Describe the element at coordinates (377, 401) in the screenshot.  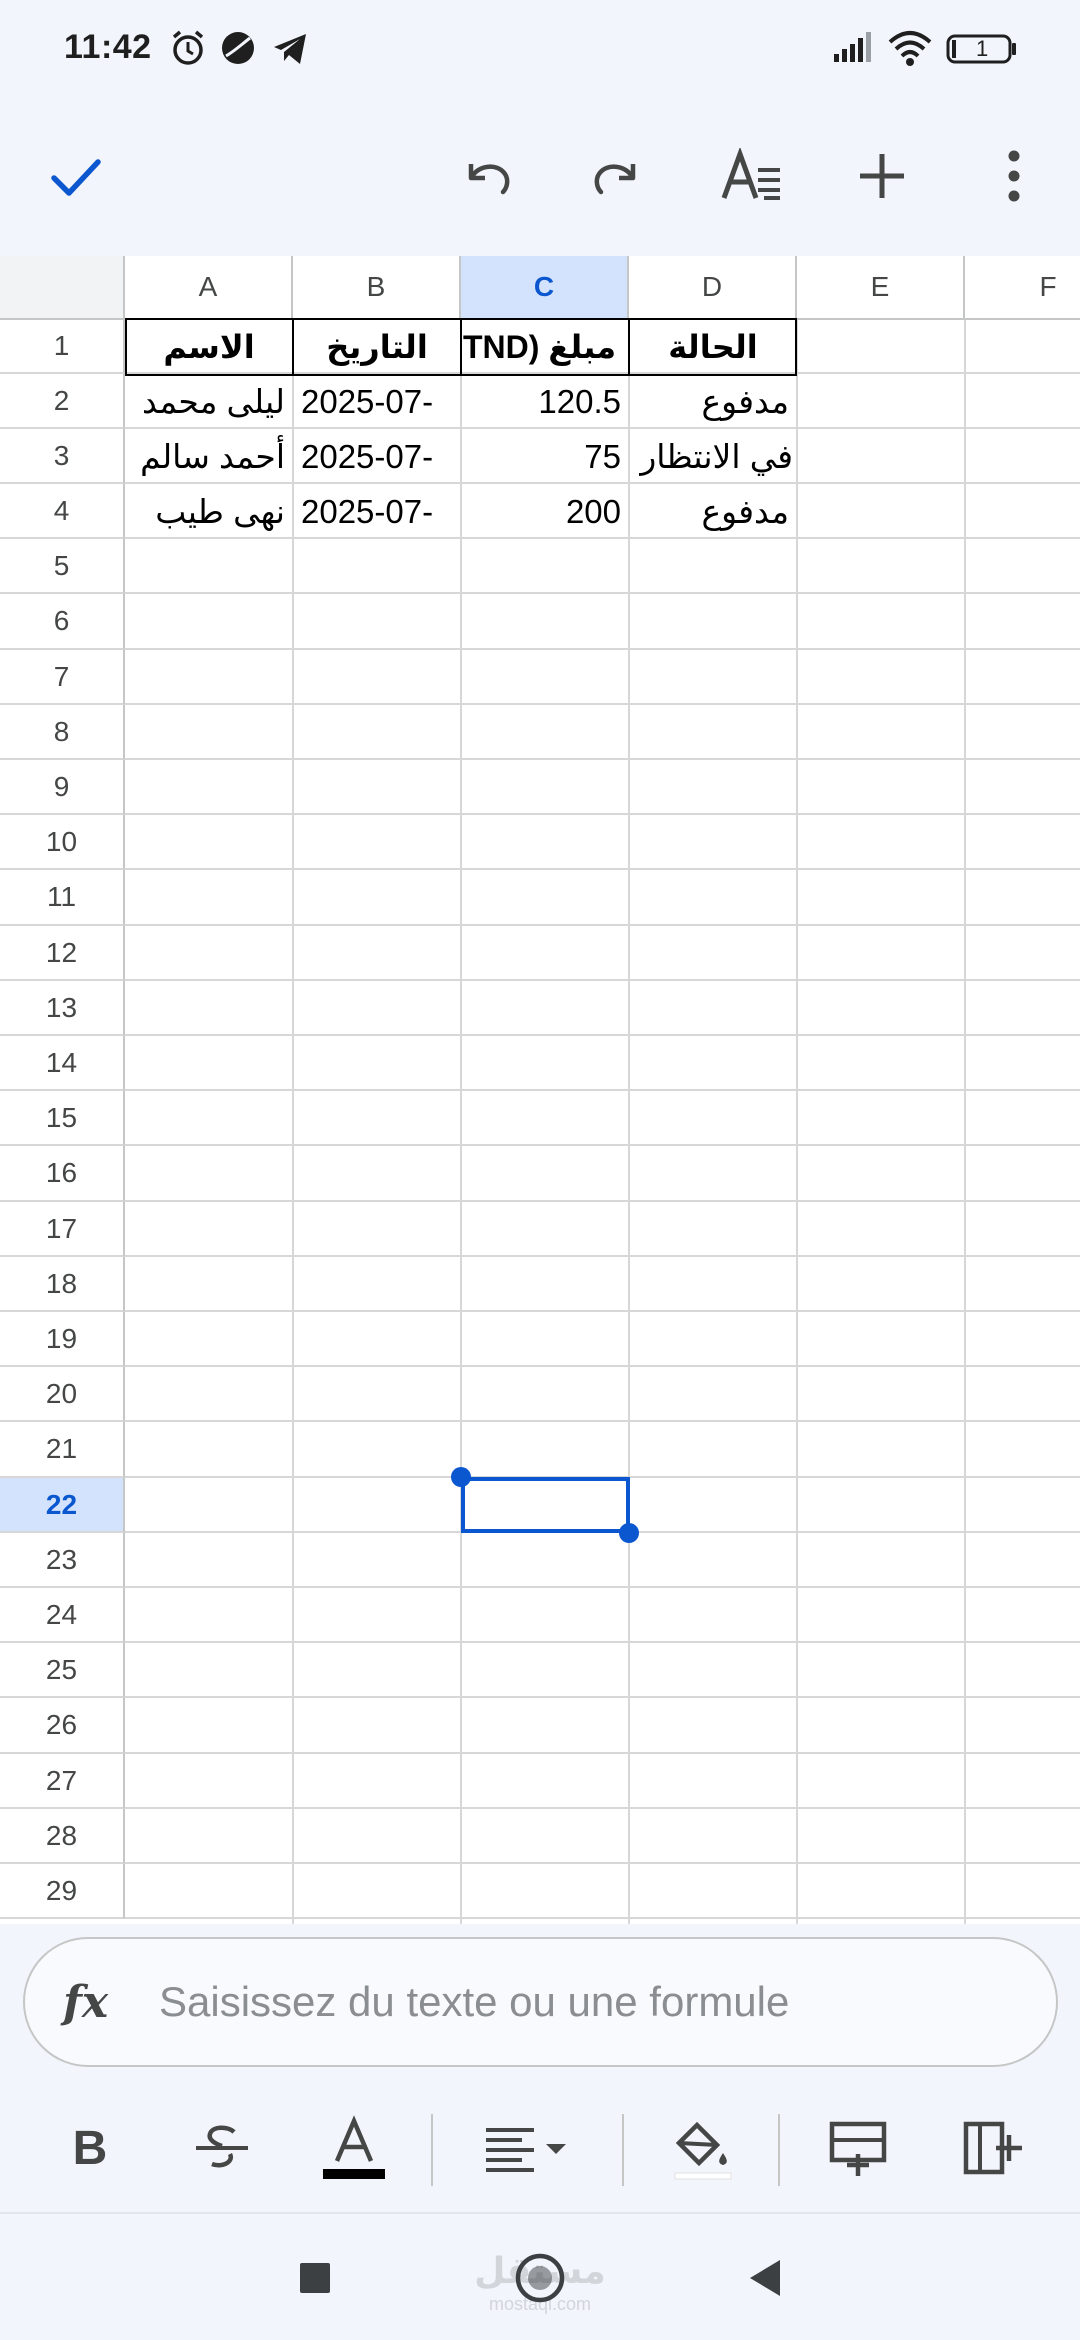
I see `cell-b2: 2025-07-` at that location.